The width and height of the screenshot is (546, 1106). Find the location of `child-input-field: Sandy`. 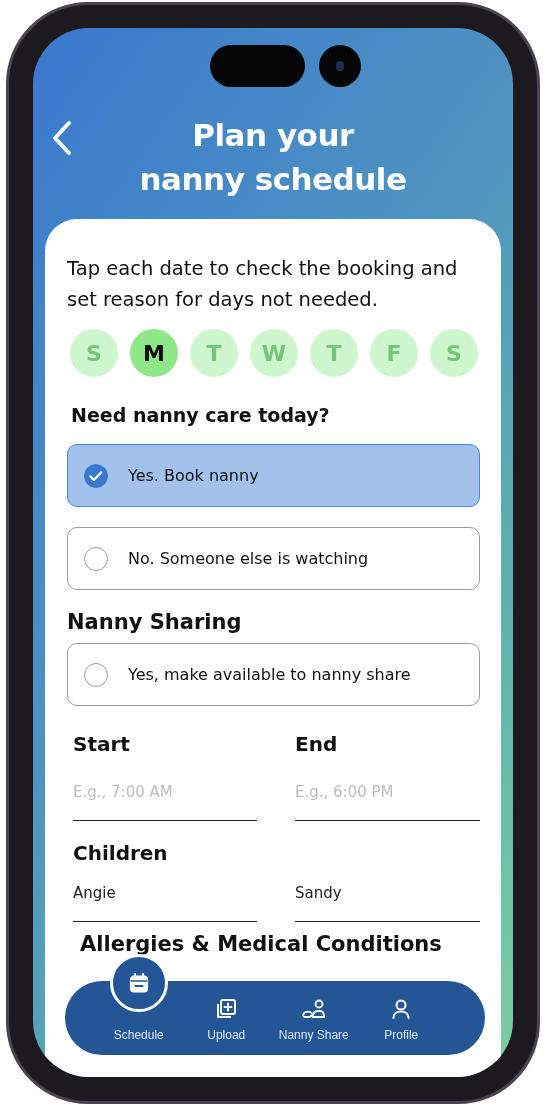

child-input-field: Sandy is located at coordinates (387, 899).